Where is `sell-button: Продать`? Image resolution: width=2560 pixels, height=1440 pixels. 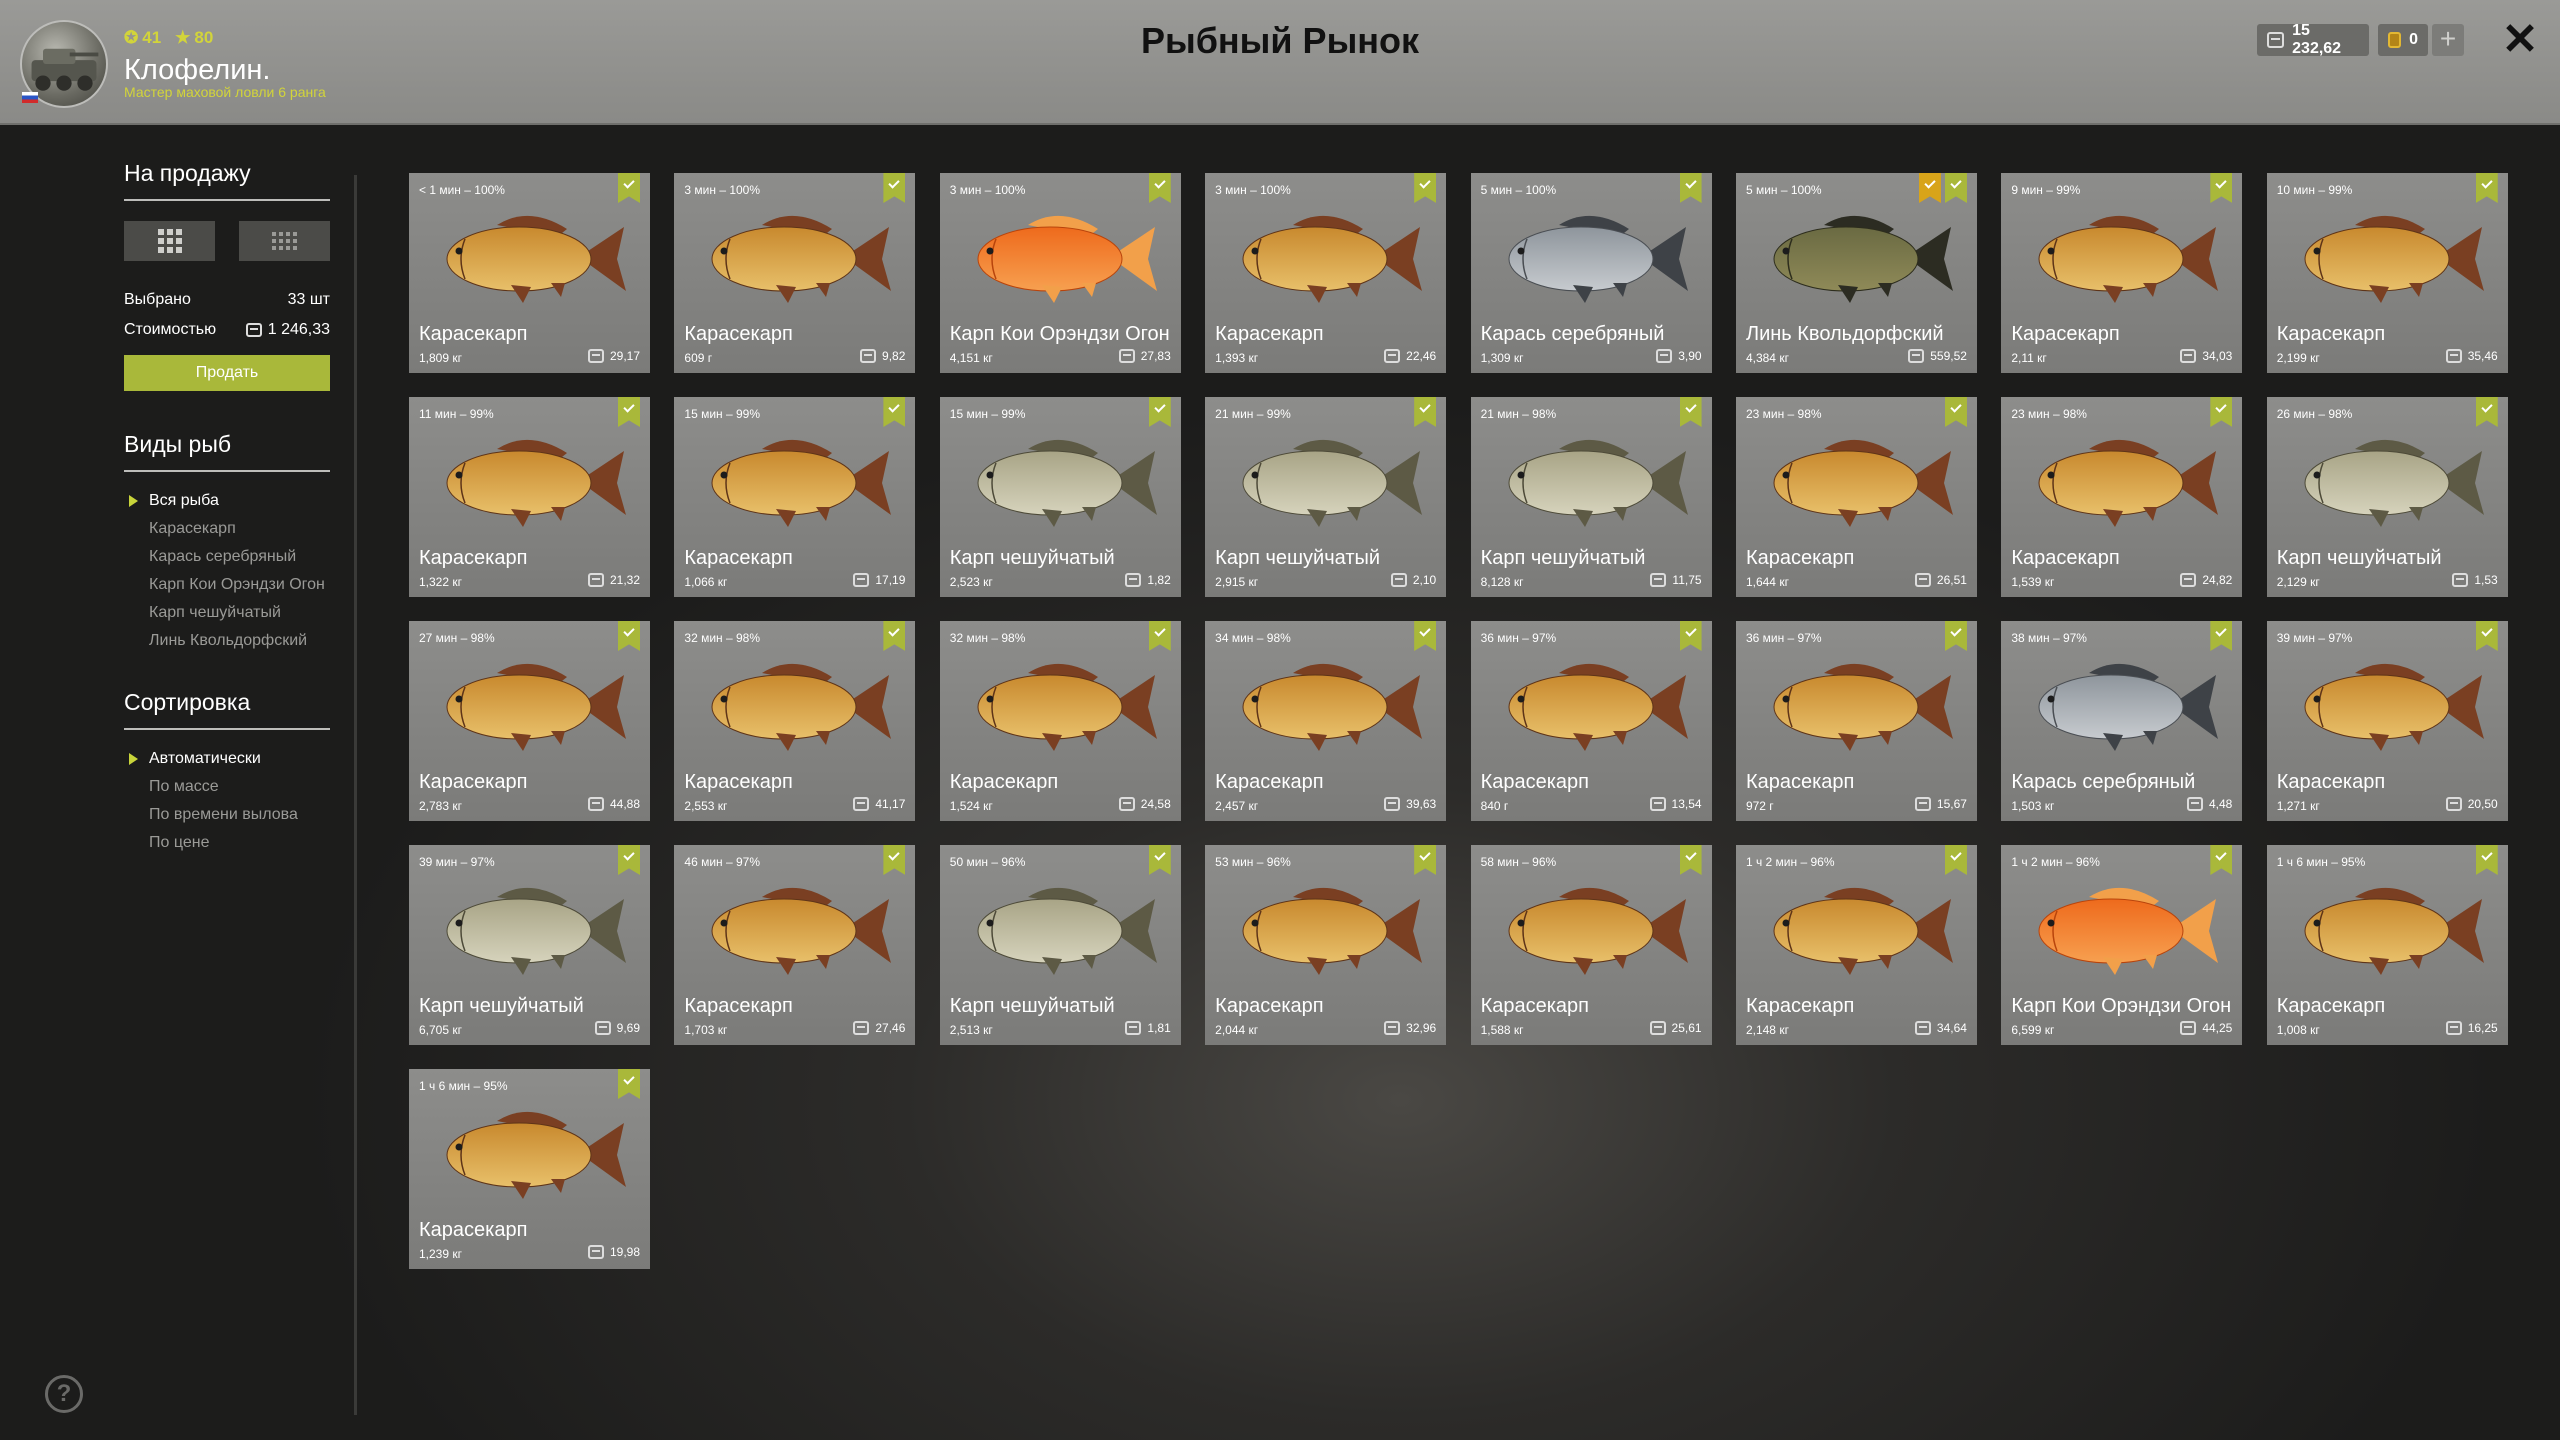
sell-button: Продать is located at coordinates (227, 373).